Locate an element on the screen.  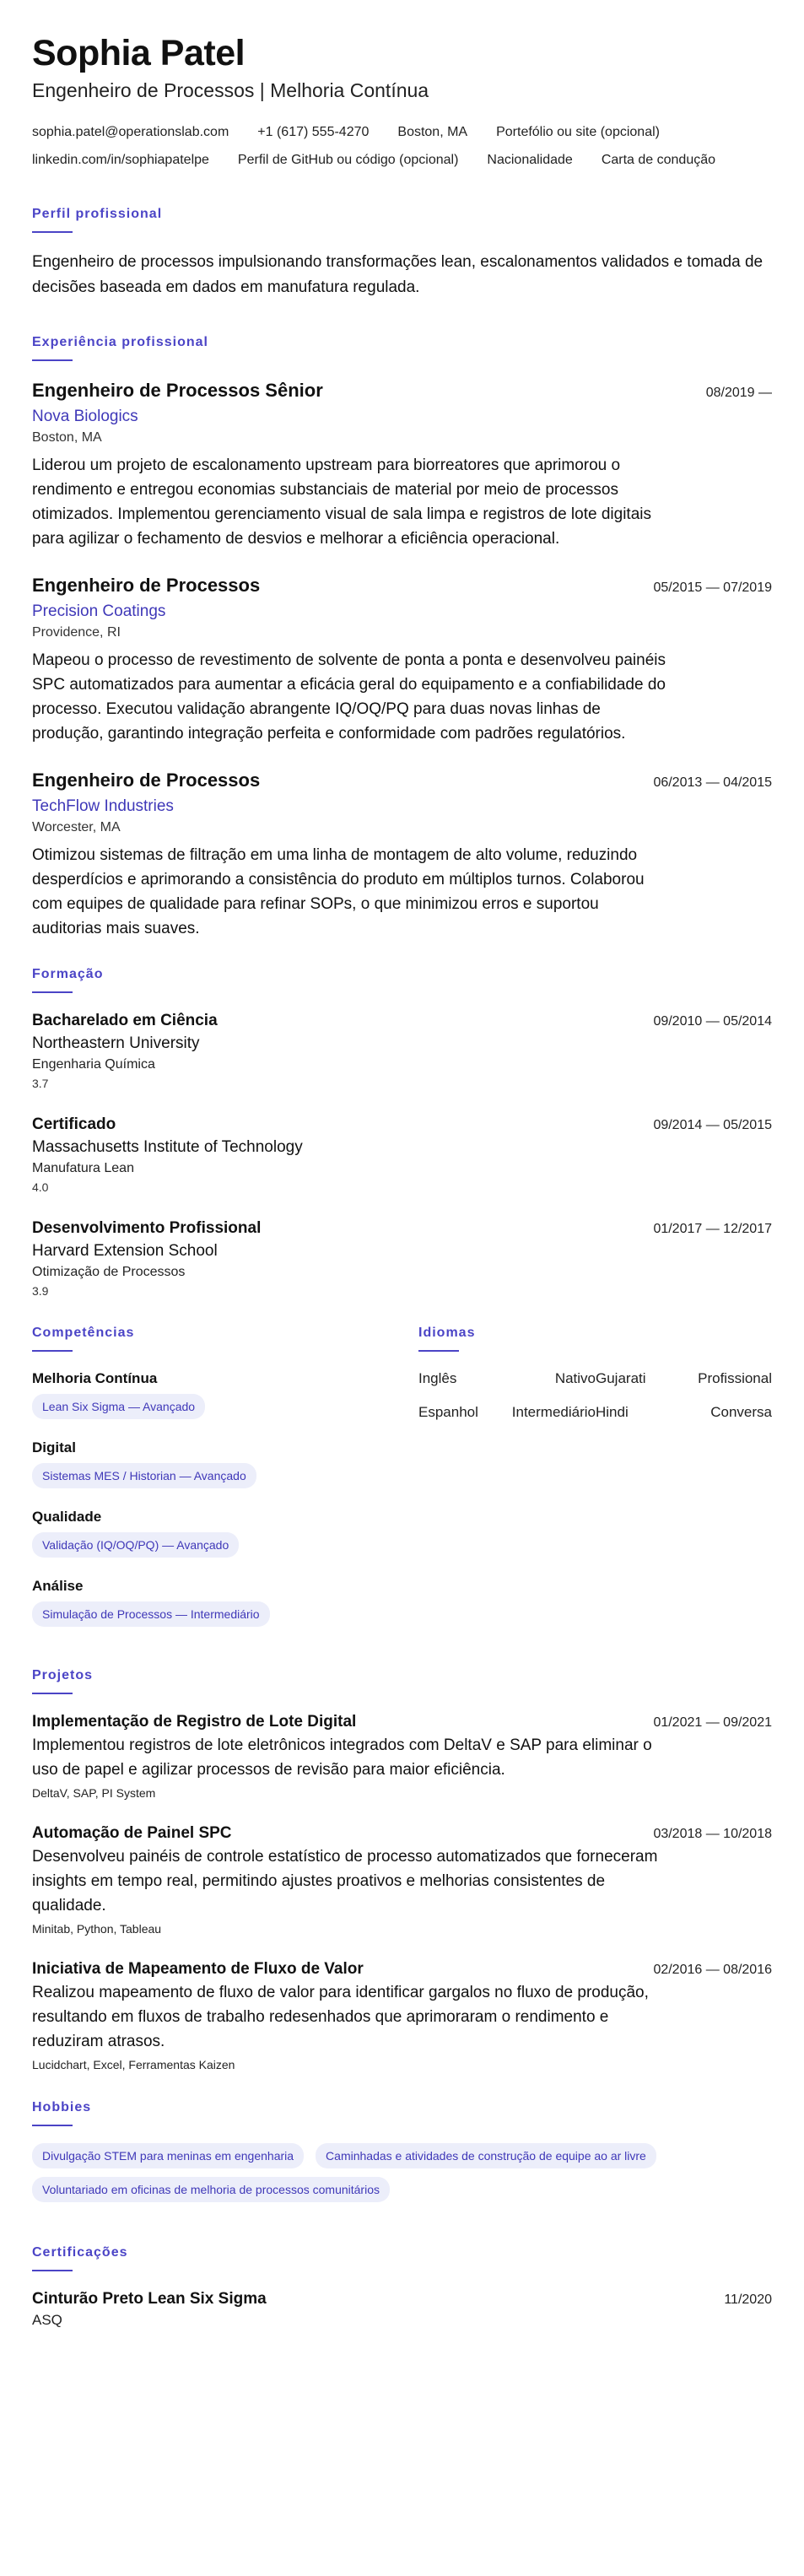
skill-chip: Sistemas MES / Historian — Avançado is located at coordinates (144, 1475).